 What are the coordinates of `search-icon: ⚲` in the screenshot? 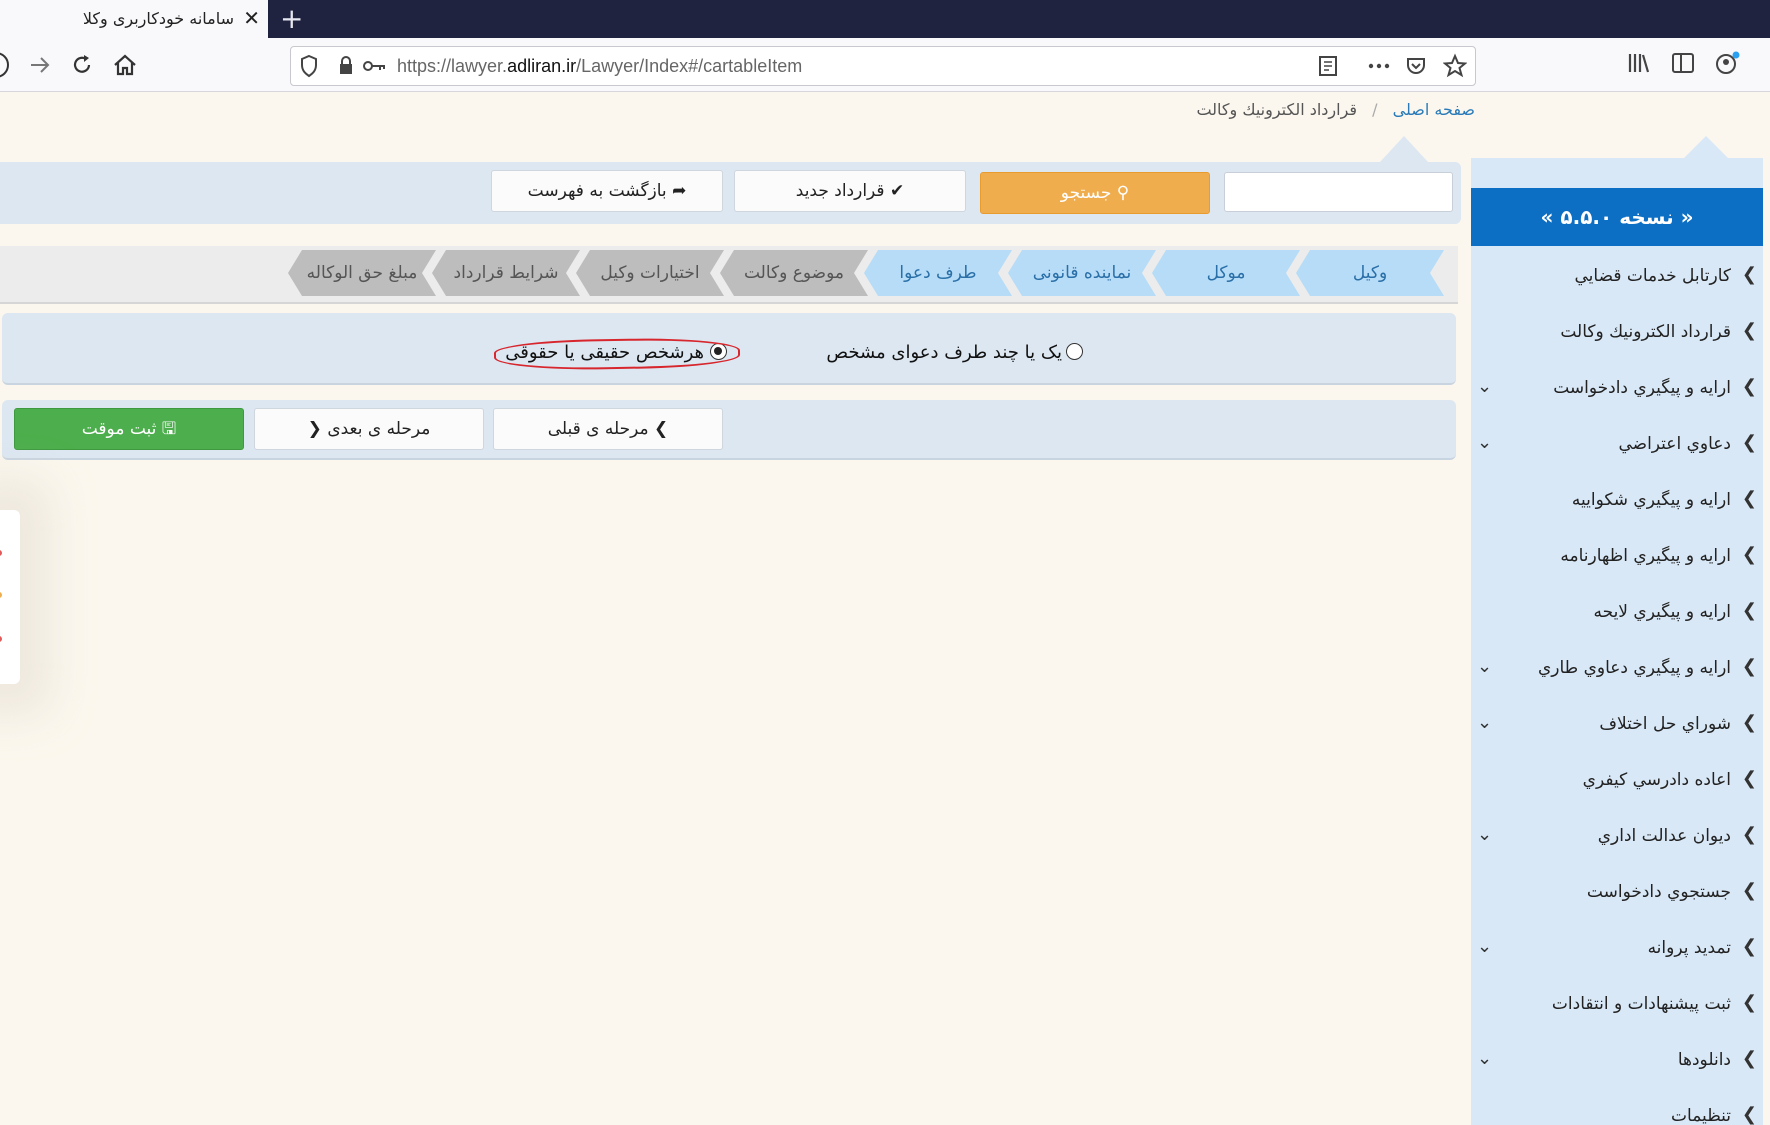 It's located at (1123, 193).